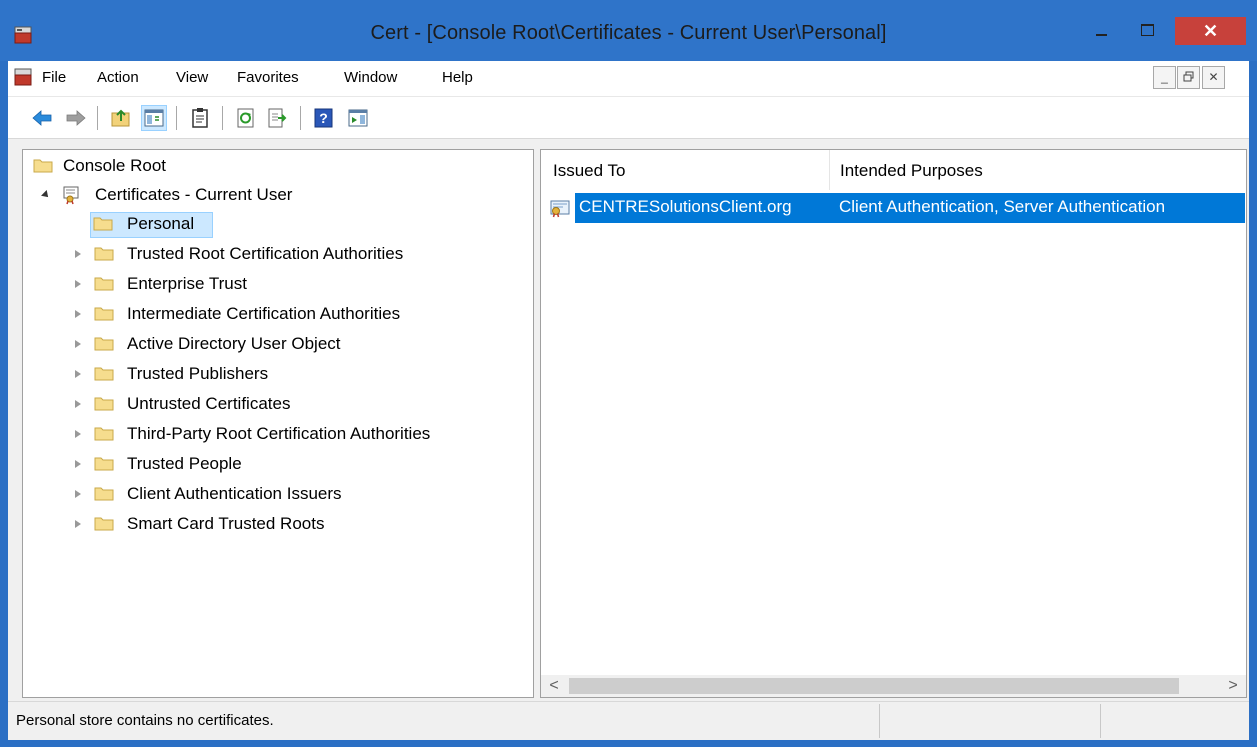 The height and width of the screenshot is (747, 1257). What do you see at coordinates (198, 373) in the screenshot?
I see `tree-label: Trusted Publishers` at bounding box center [198, 373].